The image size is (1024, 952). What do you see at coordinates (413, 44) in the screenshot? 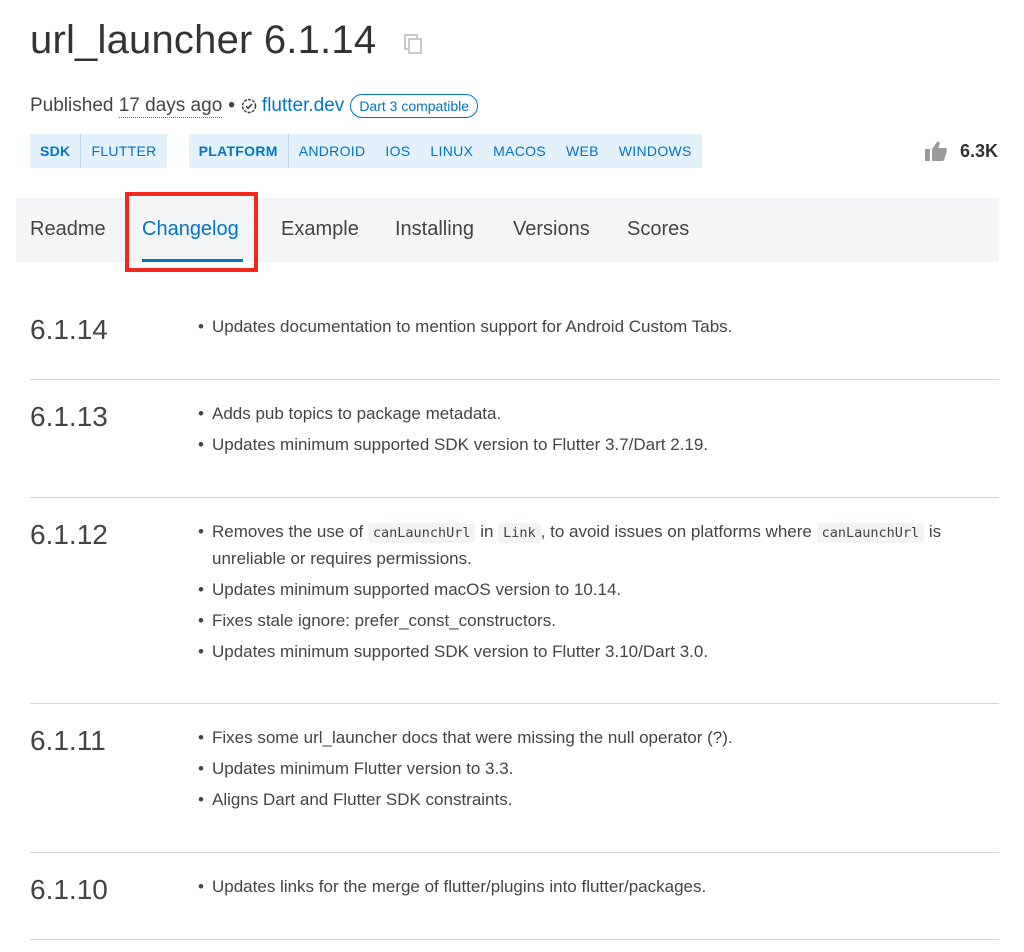
I see `copy-icon` at bounding box center [413, 44].